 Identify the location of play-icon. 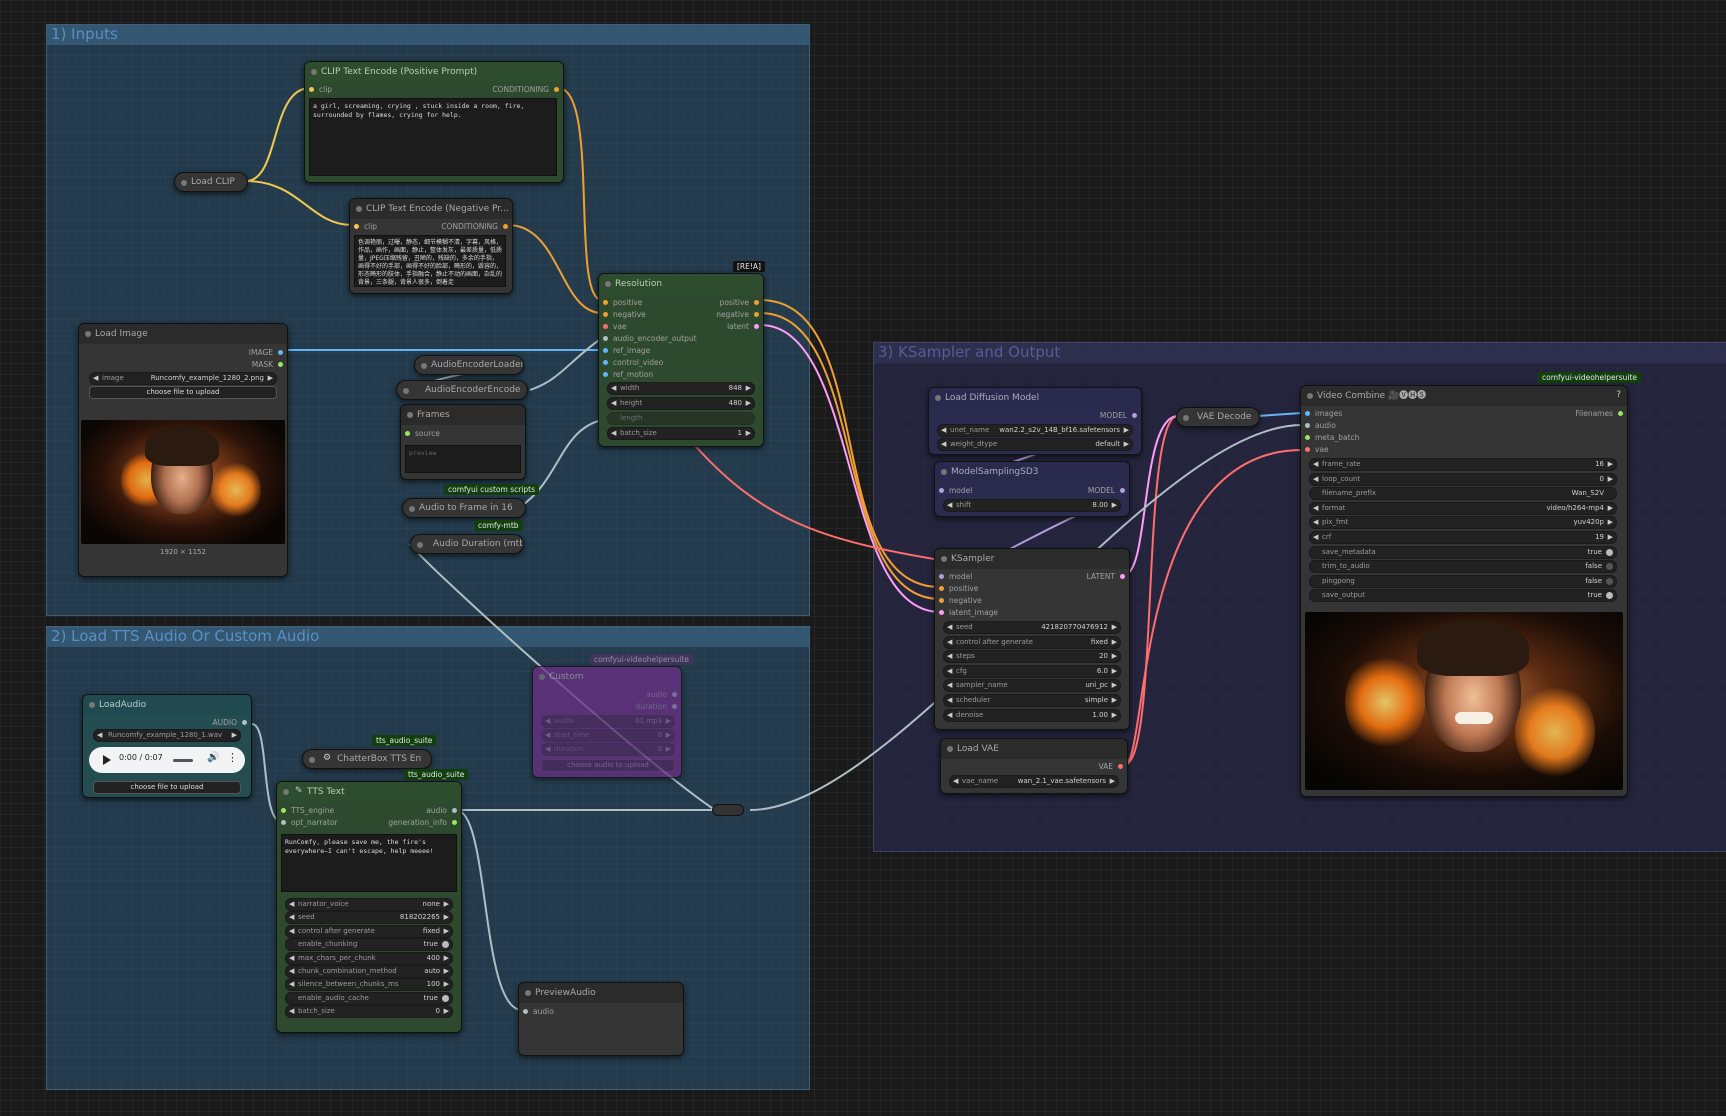
(107, 760).